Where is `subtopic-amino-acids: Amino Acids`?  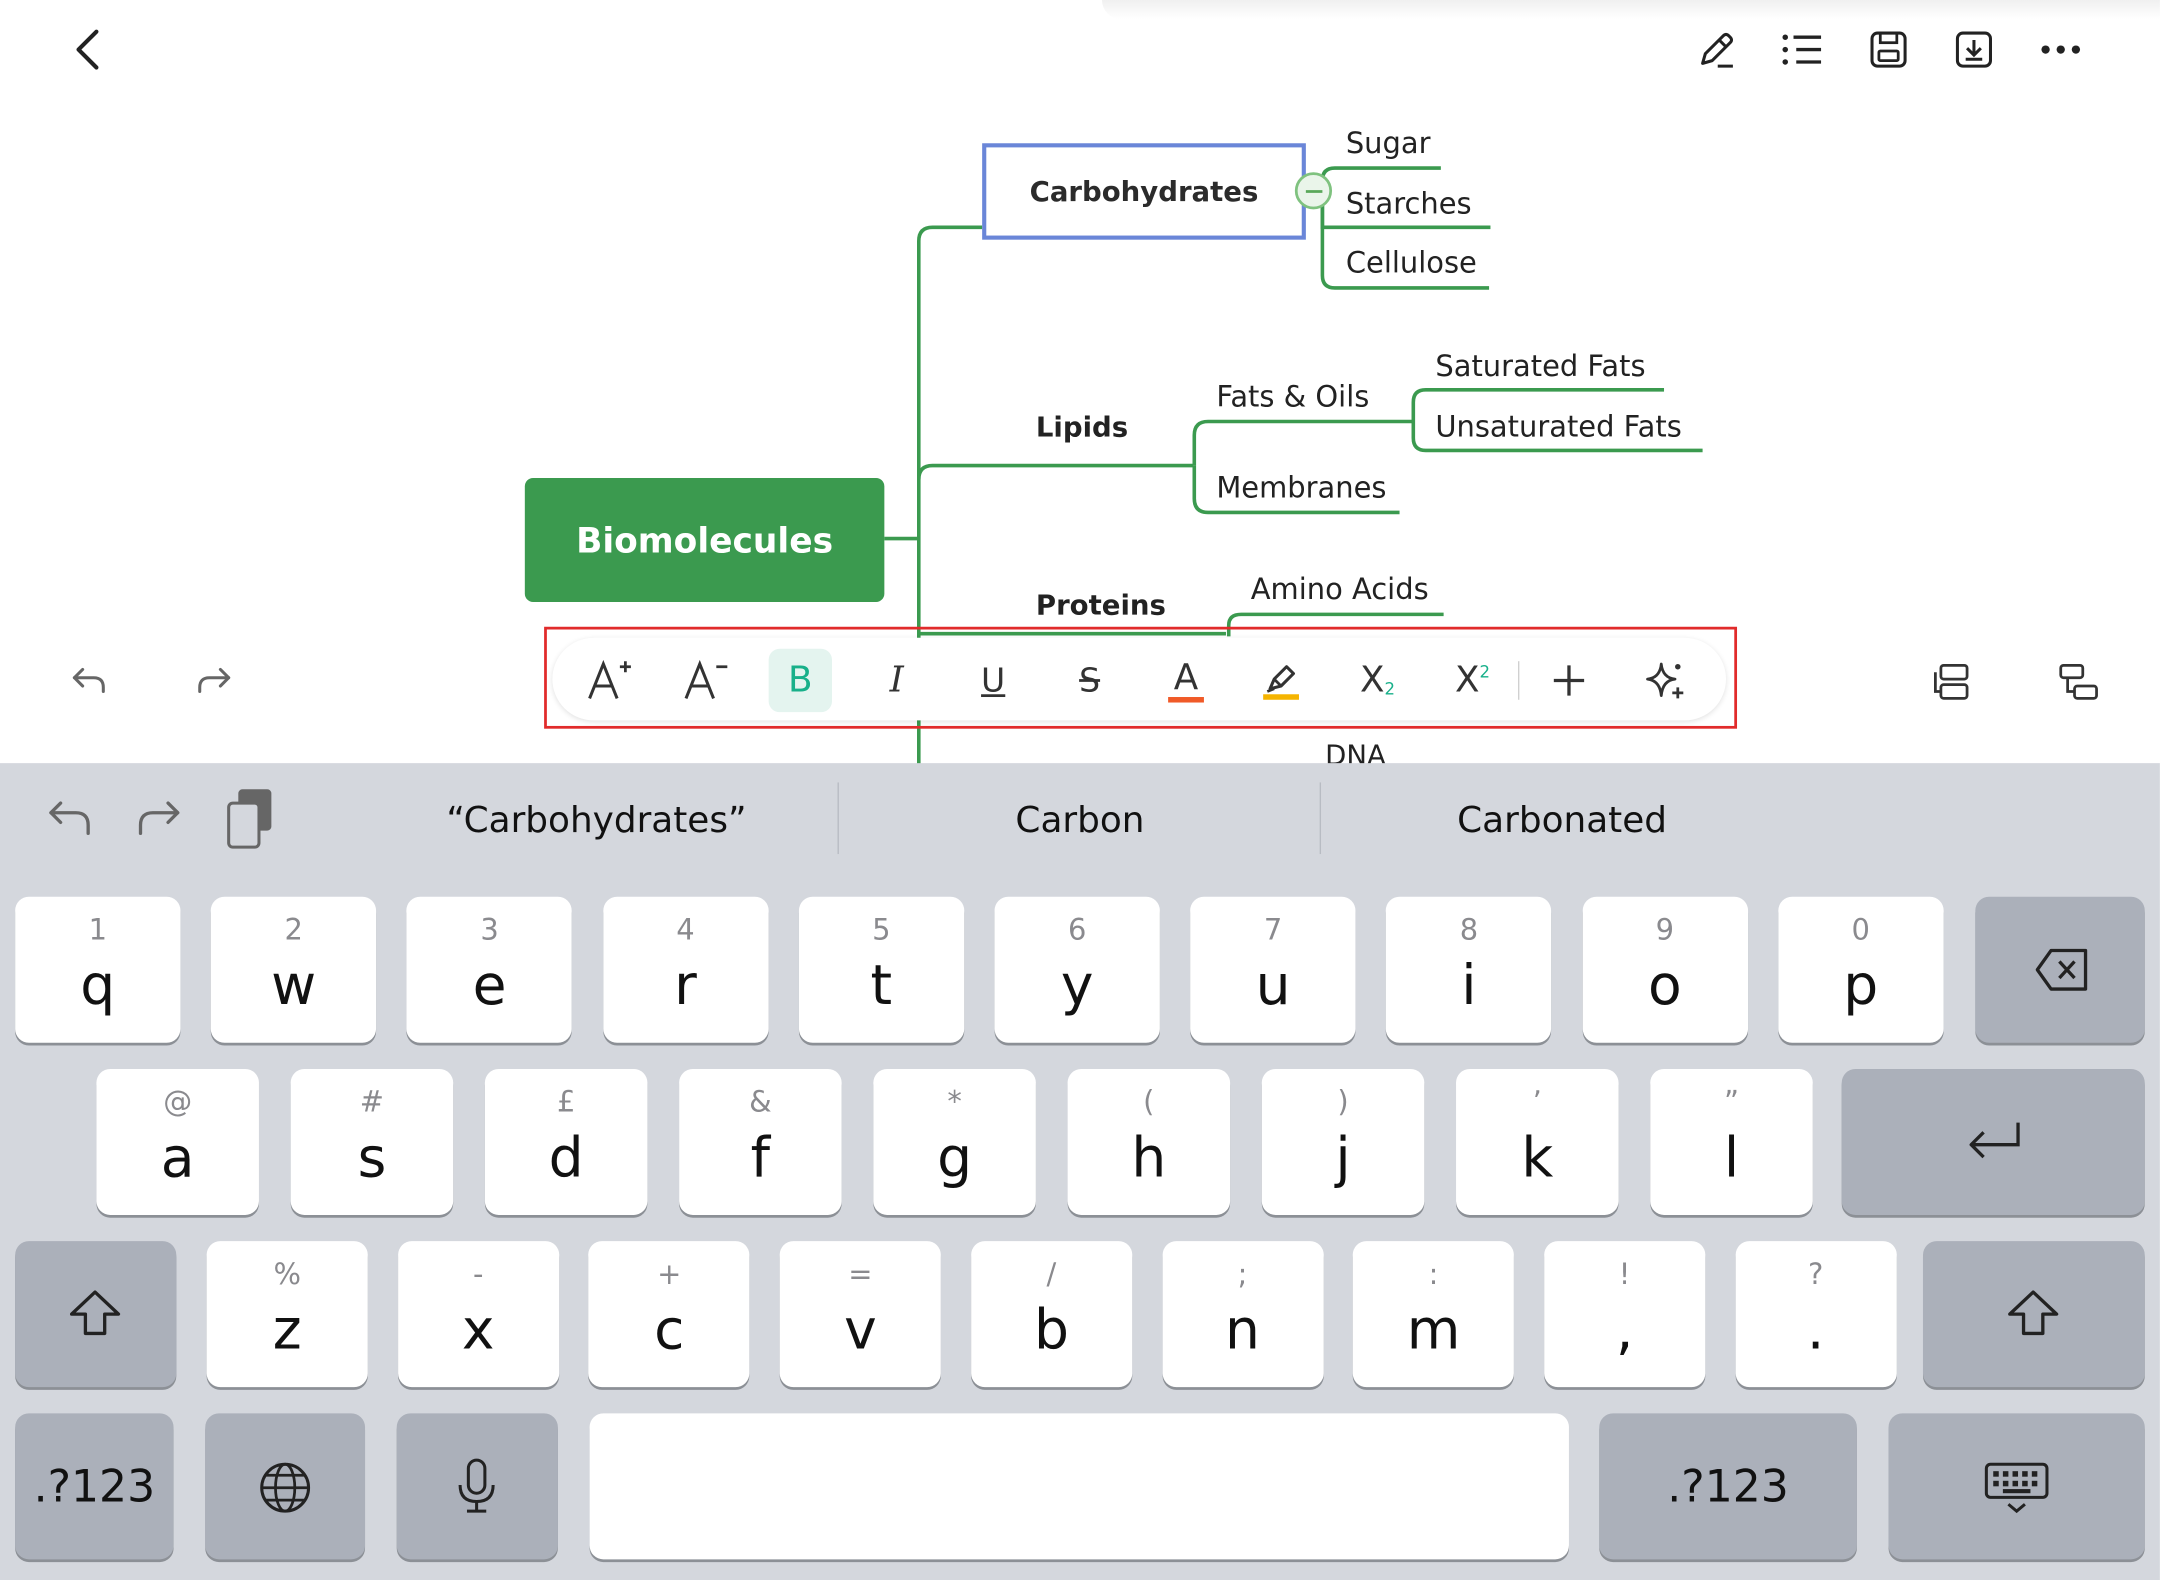 subtopic-amino-acids: Amino Acids is located at coordinates (1340, 589).